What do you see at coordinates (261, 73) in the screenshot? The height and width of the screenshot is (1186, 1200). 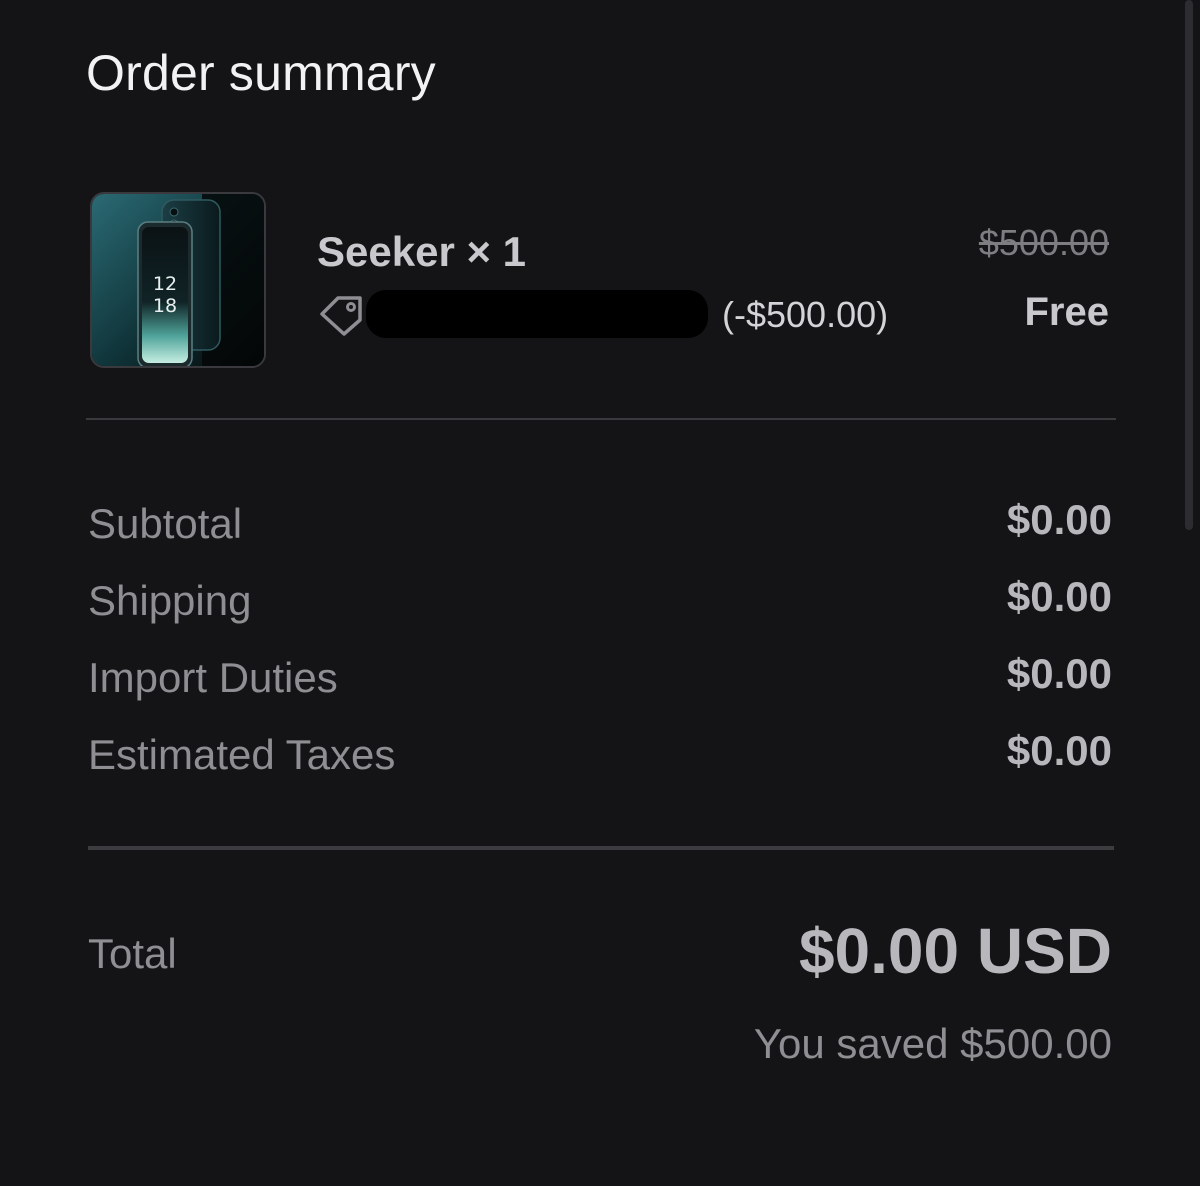 I see `page-title: Order summary` at bounding box center [261, 73].